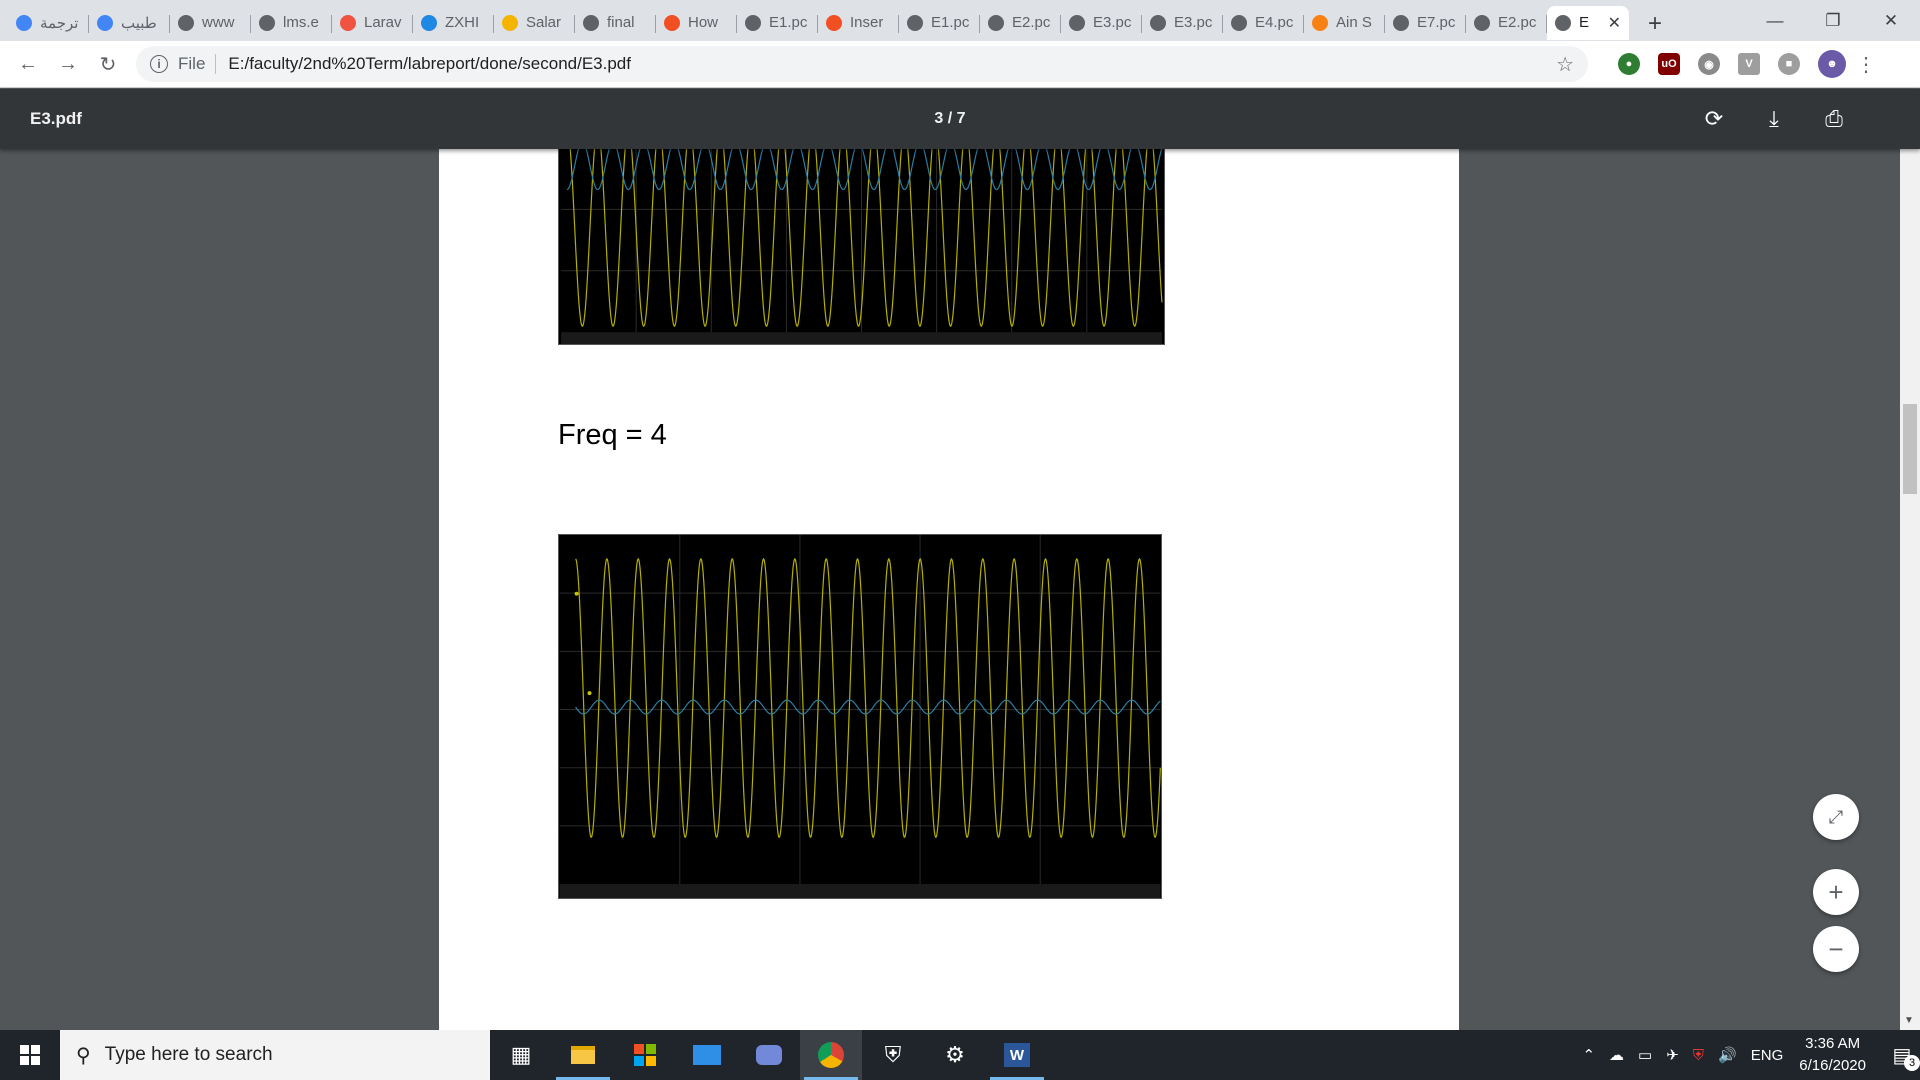  What do you see at coordinates (1866, 64) in the screenshot?
I see `menu-dots-icon: ⋮` at bounding box center [1866, 64].